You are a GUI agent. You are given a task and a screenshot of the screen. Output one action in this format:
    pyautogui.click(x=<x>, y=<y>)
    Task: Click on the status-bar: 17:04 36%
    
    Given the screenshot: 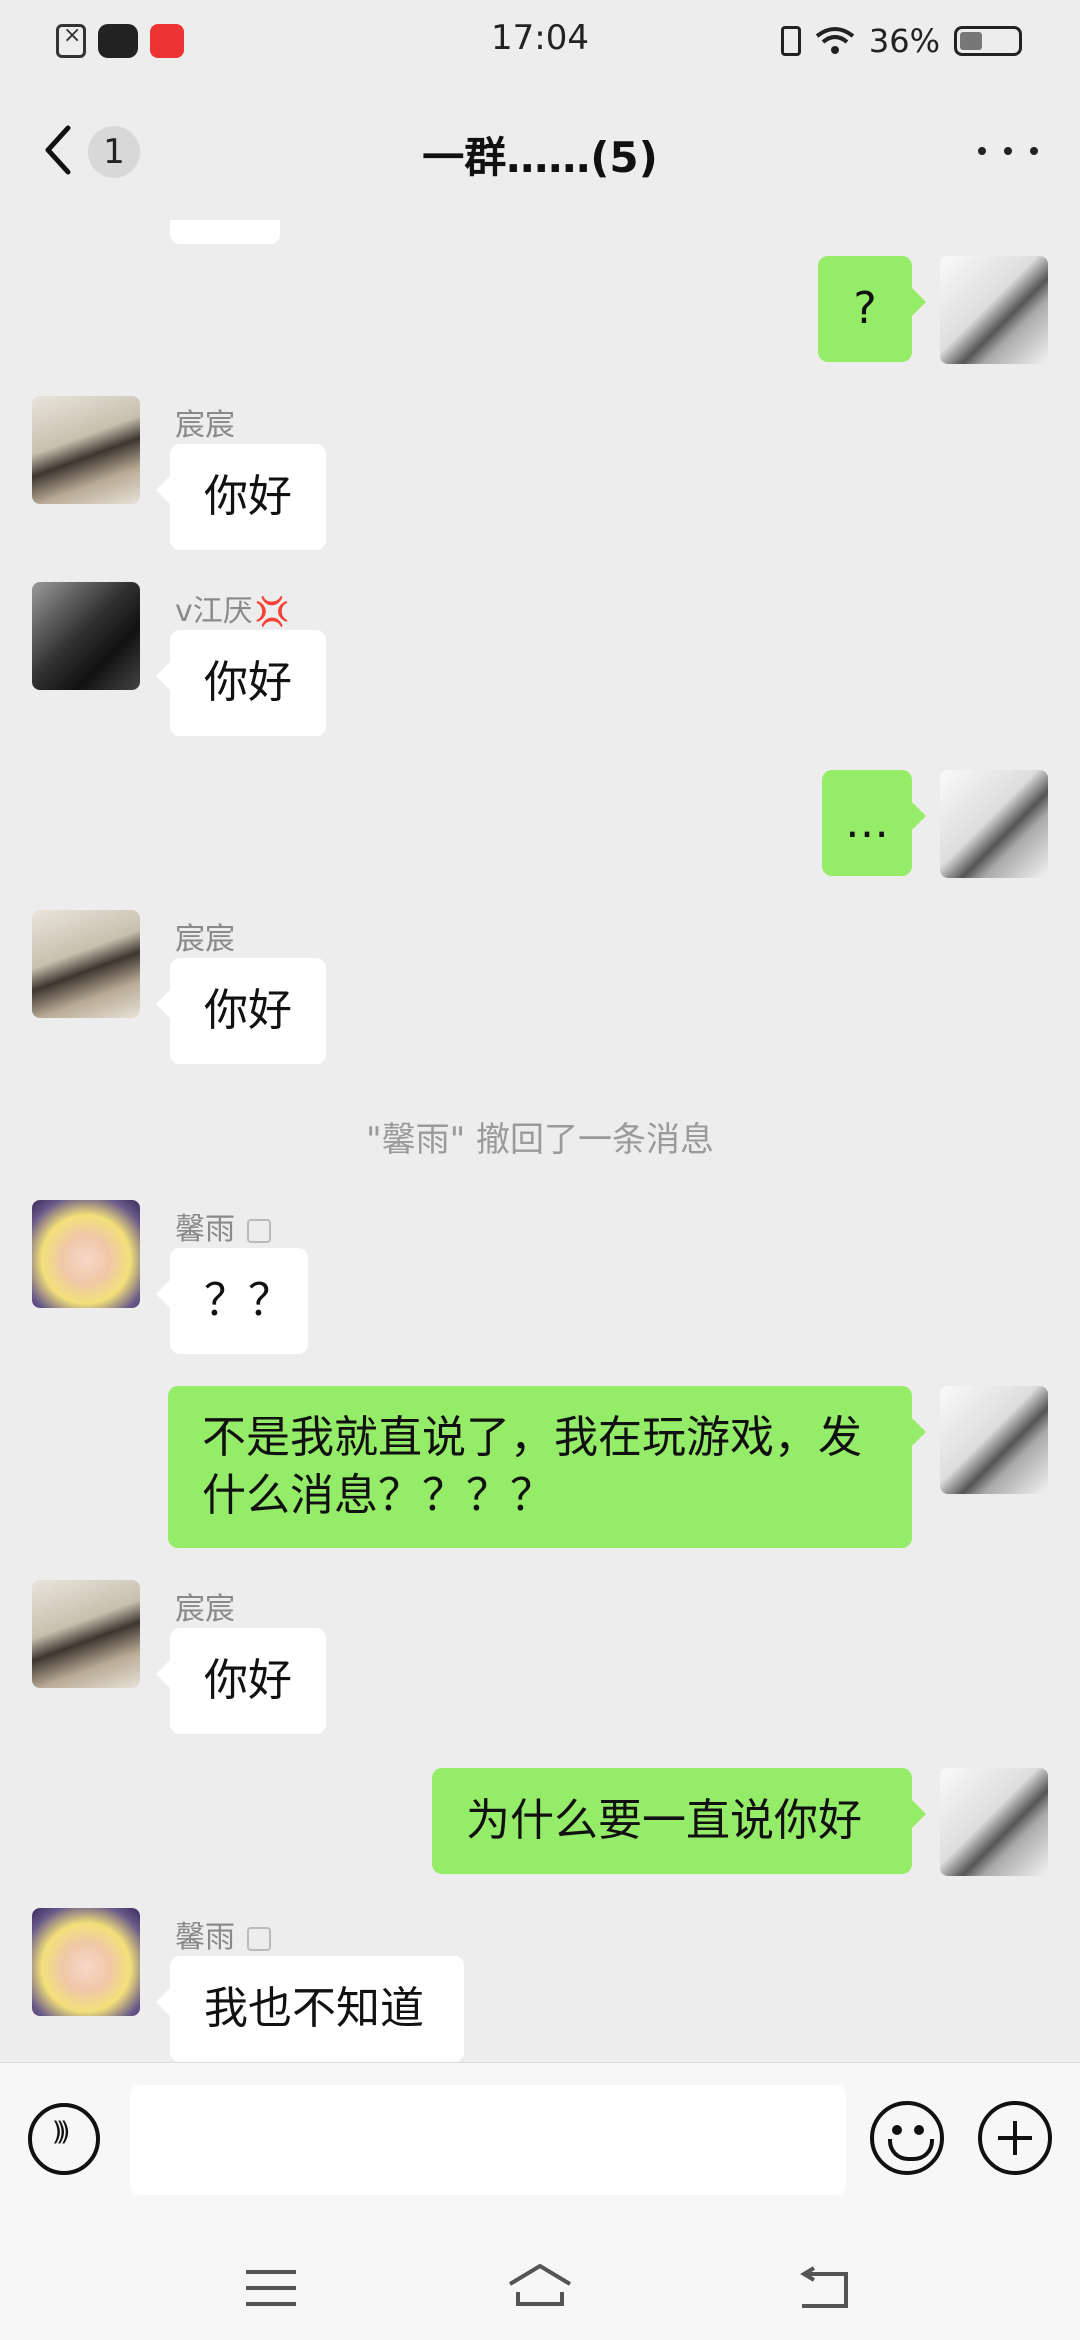 What is the action you would take?
    pyautogui.click(x=540, y=41)
    